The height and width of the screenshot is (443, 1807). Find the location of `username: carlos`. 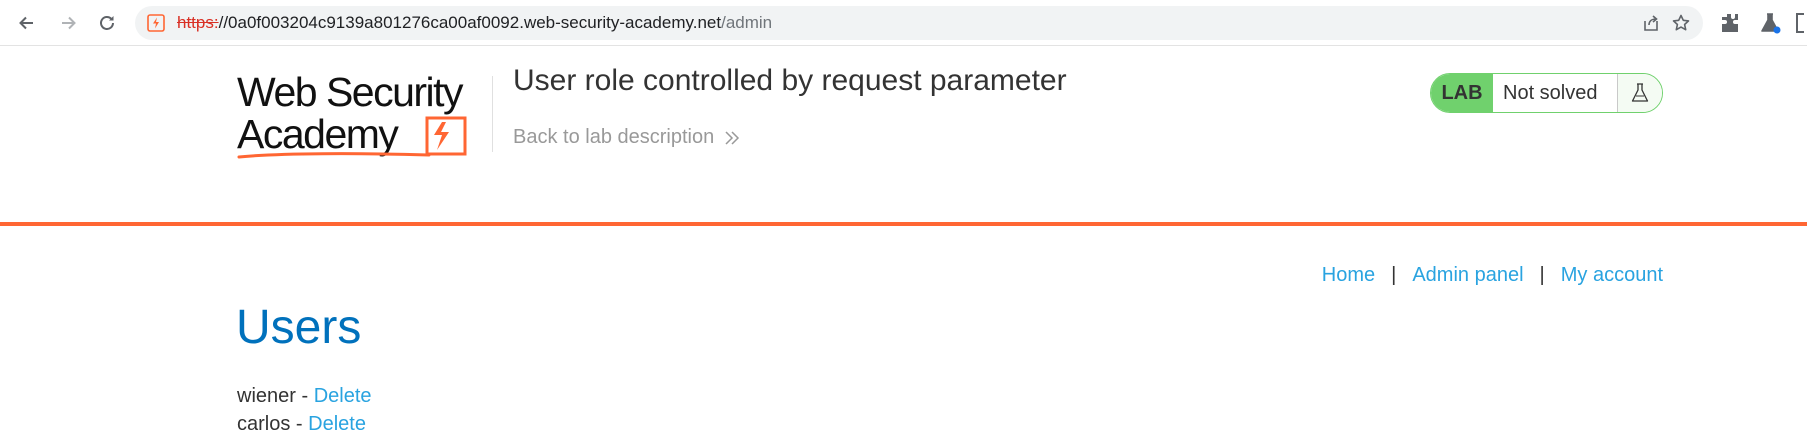

username: carlos is located at coordinates (264, 424).